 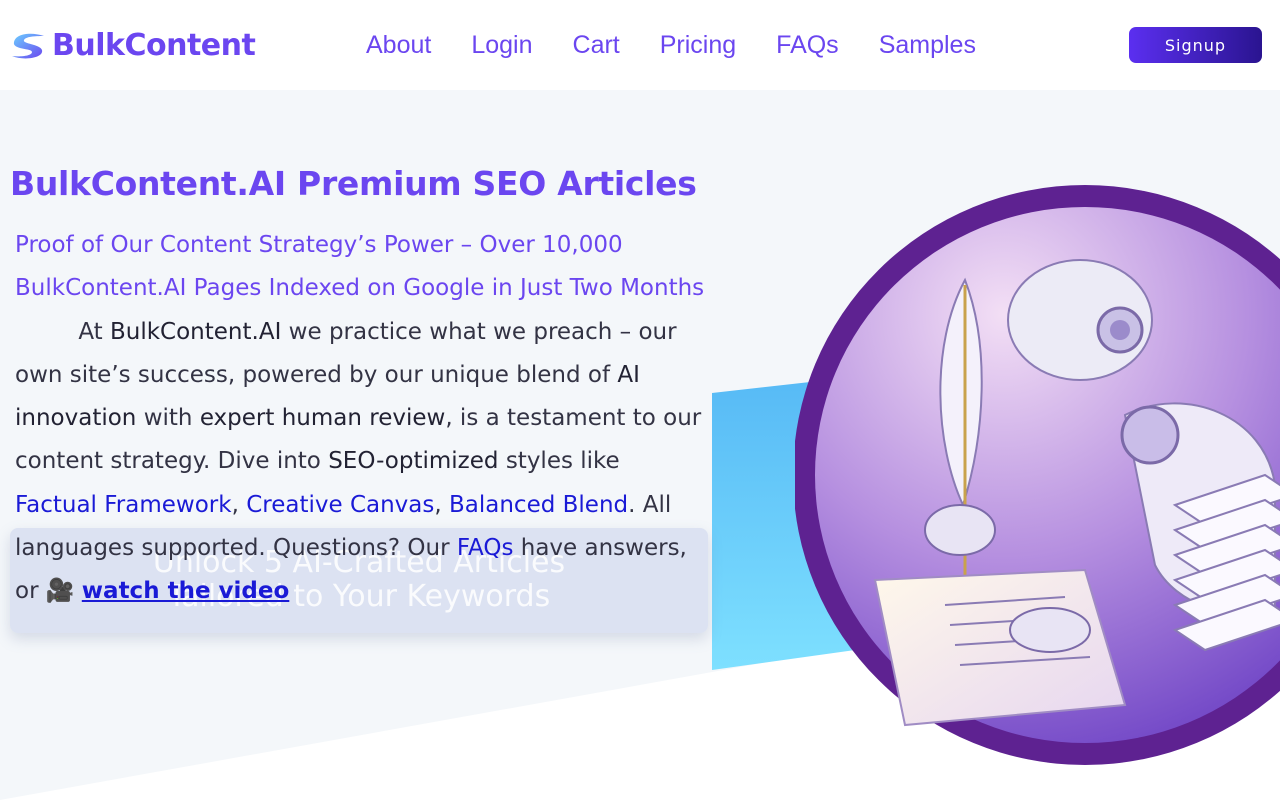 I want to click on brand-name: BulkContent, so click(x=154, y=45).